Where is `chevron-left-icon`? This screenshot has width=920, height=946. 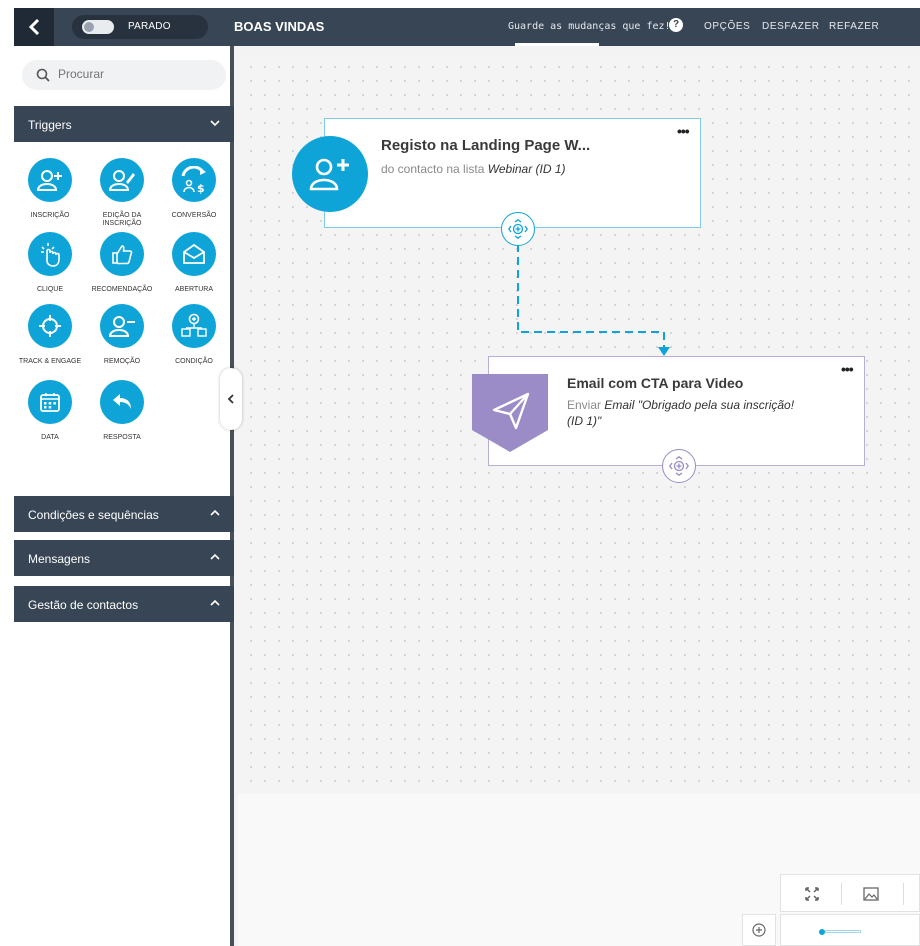
chevron-left-icon is located at coordinates (230, 399).